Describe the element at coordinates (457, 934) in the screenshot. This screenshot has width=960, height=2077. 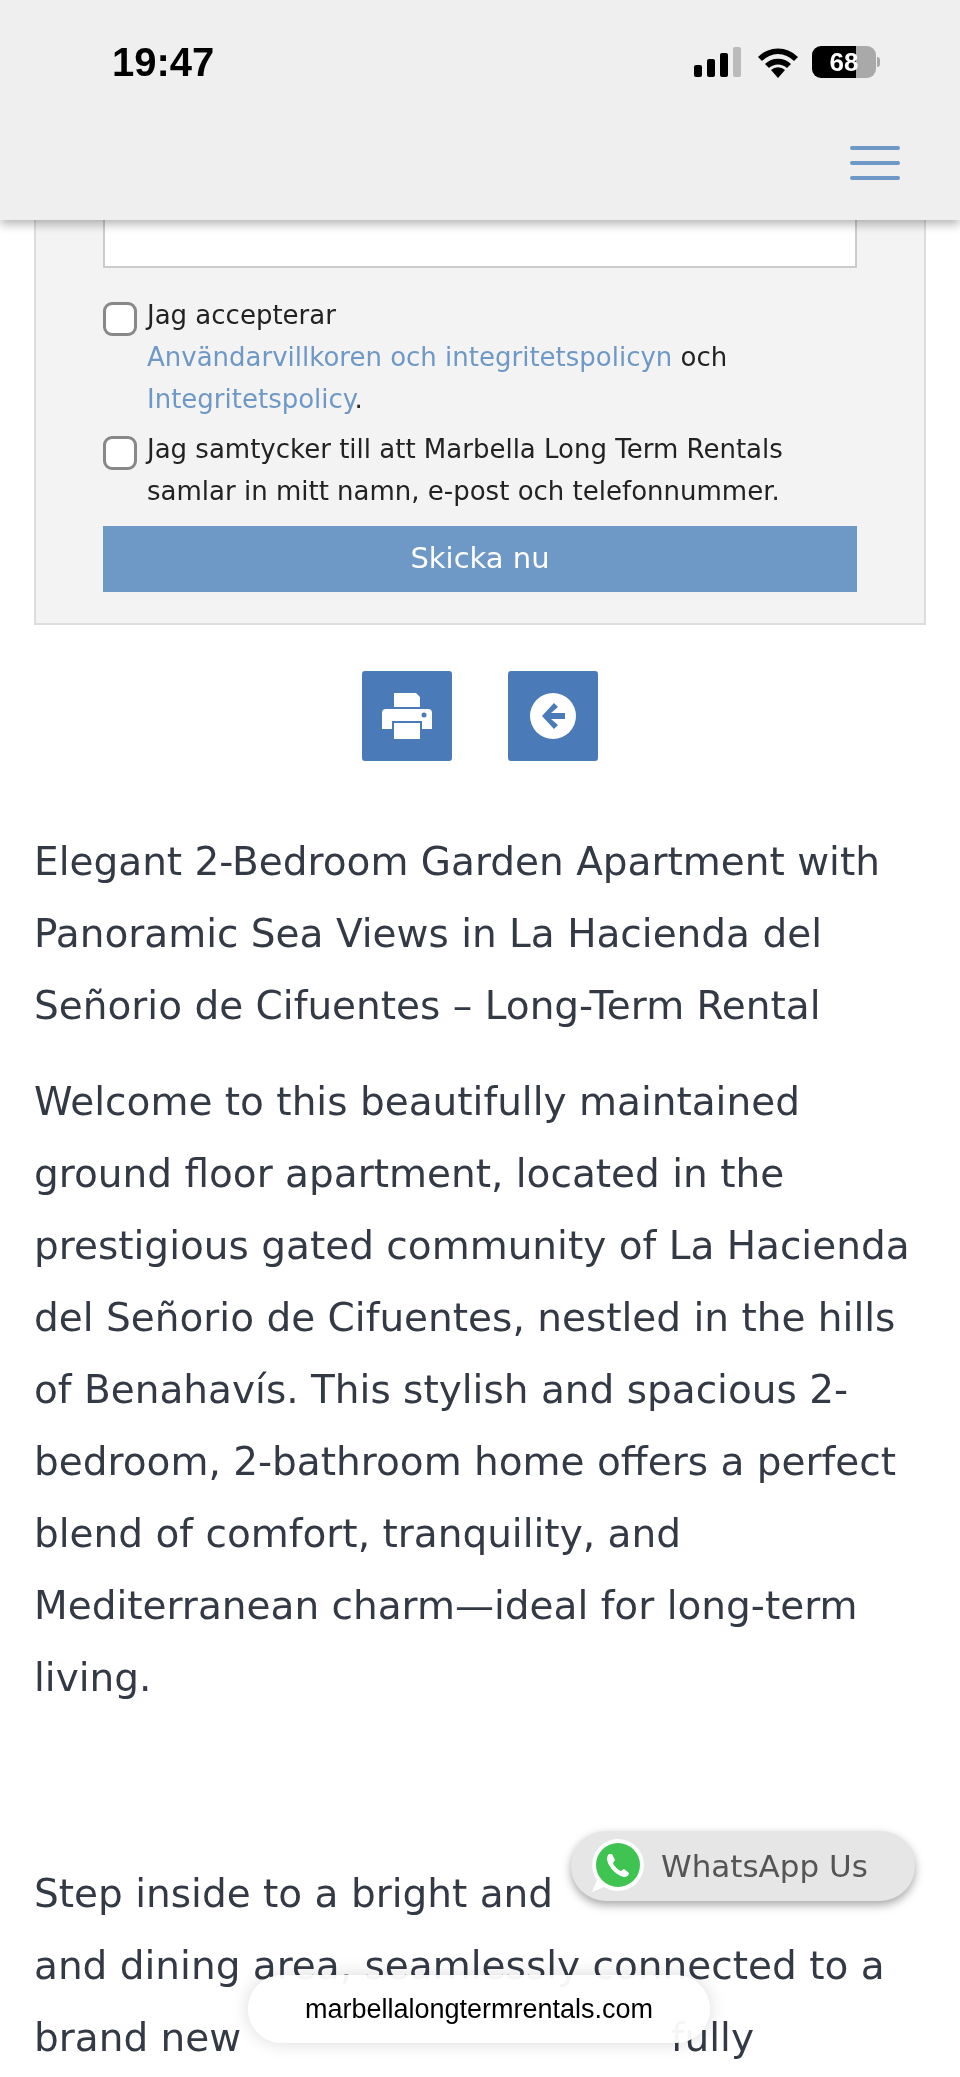
I see `listing-title: Elegant 2-Bedroom Garden Apartment with Panoramic Sea Views in La Hacienda del Señorio de Cifuentes – Long-Term Rental` at that location.